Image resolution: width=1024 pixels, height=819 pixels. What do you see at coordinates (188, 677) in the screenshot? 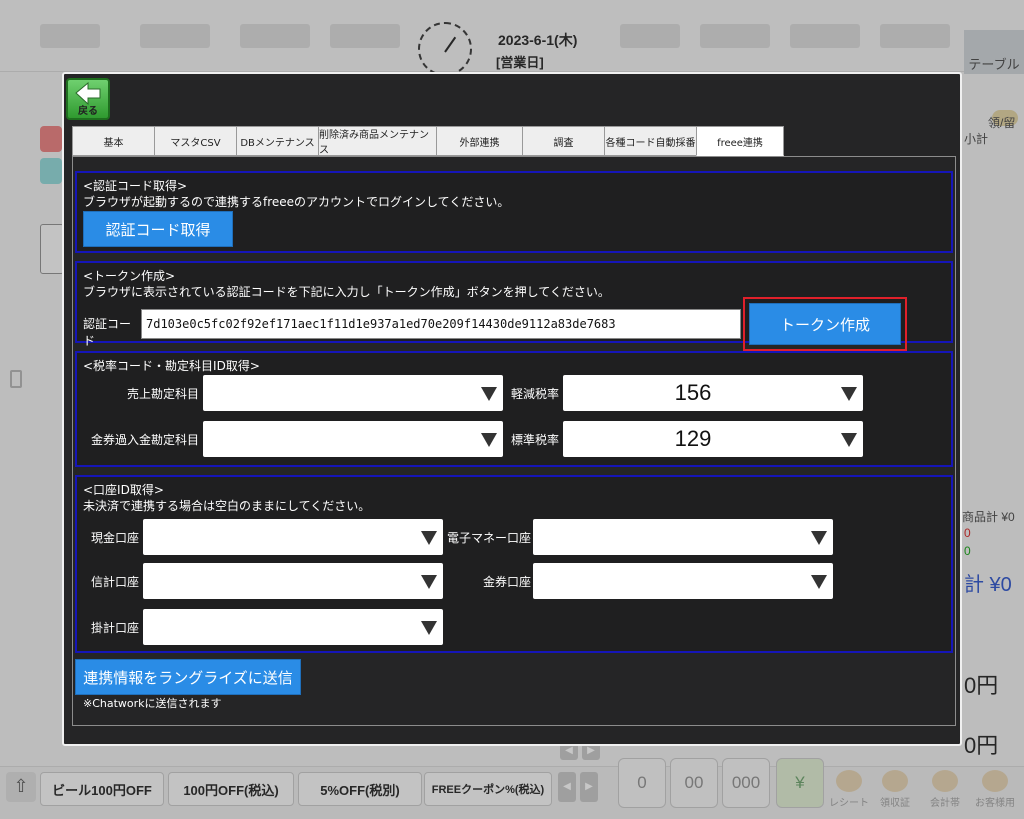
I see `send-integration-button: 連携情報をラングライズに送信` at bounding box center [188, 677].